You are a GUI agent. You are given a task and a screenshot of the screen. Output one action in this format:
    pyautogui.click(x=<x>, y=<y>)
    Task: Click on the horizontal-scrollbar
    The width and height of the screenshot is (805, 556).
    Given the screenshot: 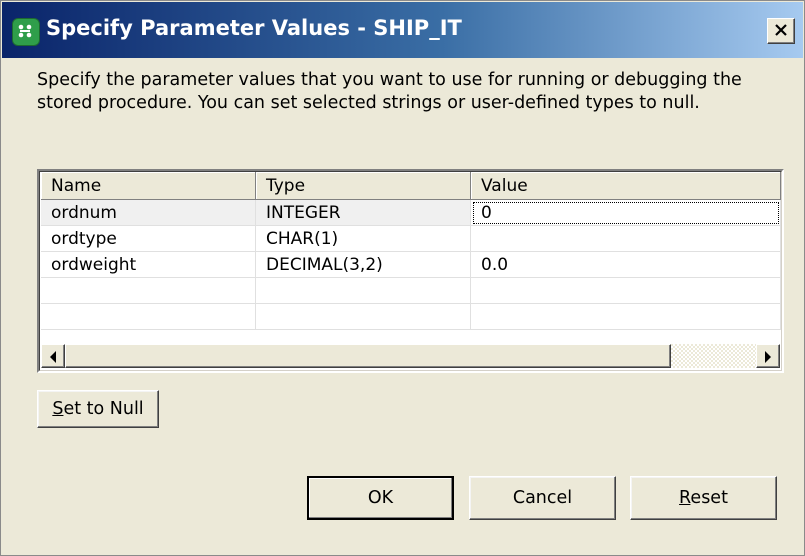 What is the action you would take?
    pyautogui.click(x=410, y=356)
    